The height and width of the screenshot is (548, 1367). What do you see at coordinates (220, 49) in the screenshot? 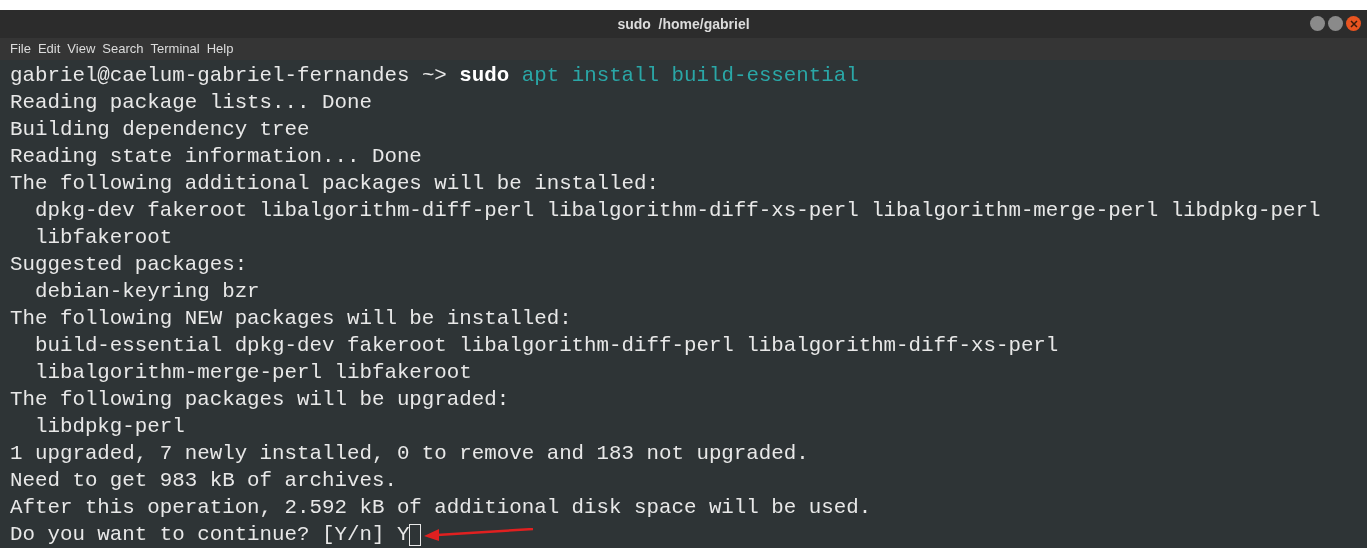
I see `menu-item: Help` at bounding box center [220, 49].